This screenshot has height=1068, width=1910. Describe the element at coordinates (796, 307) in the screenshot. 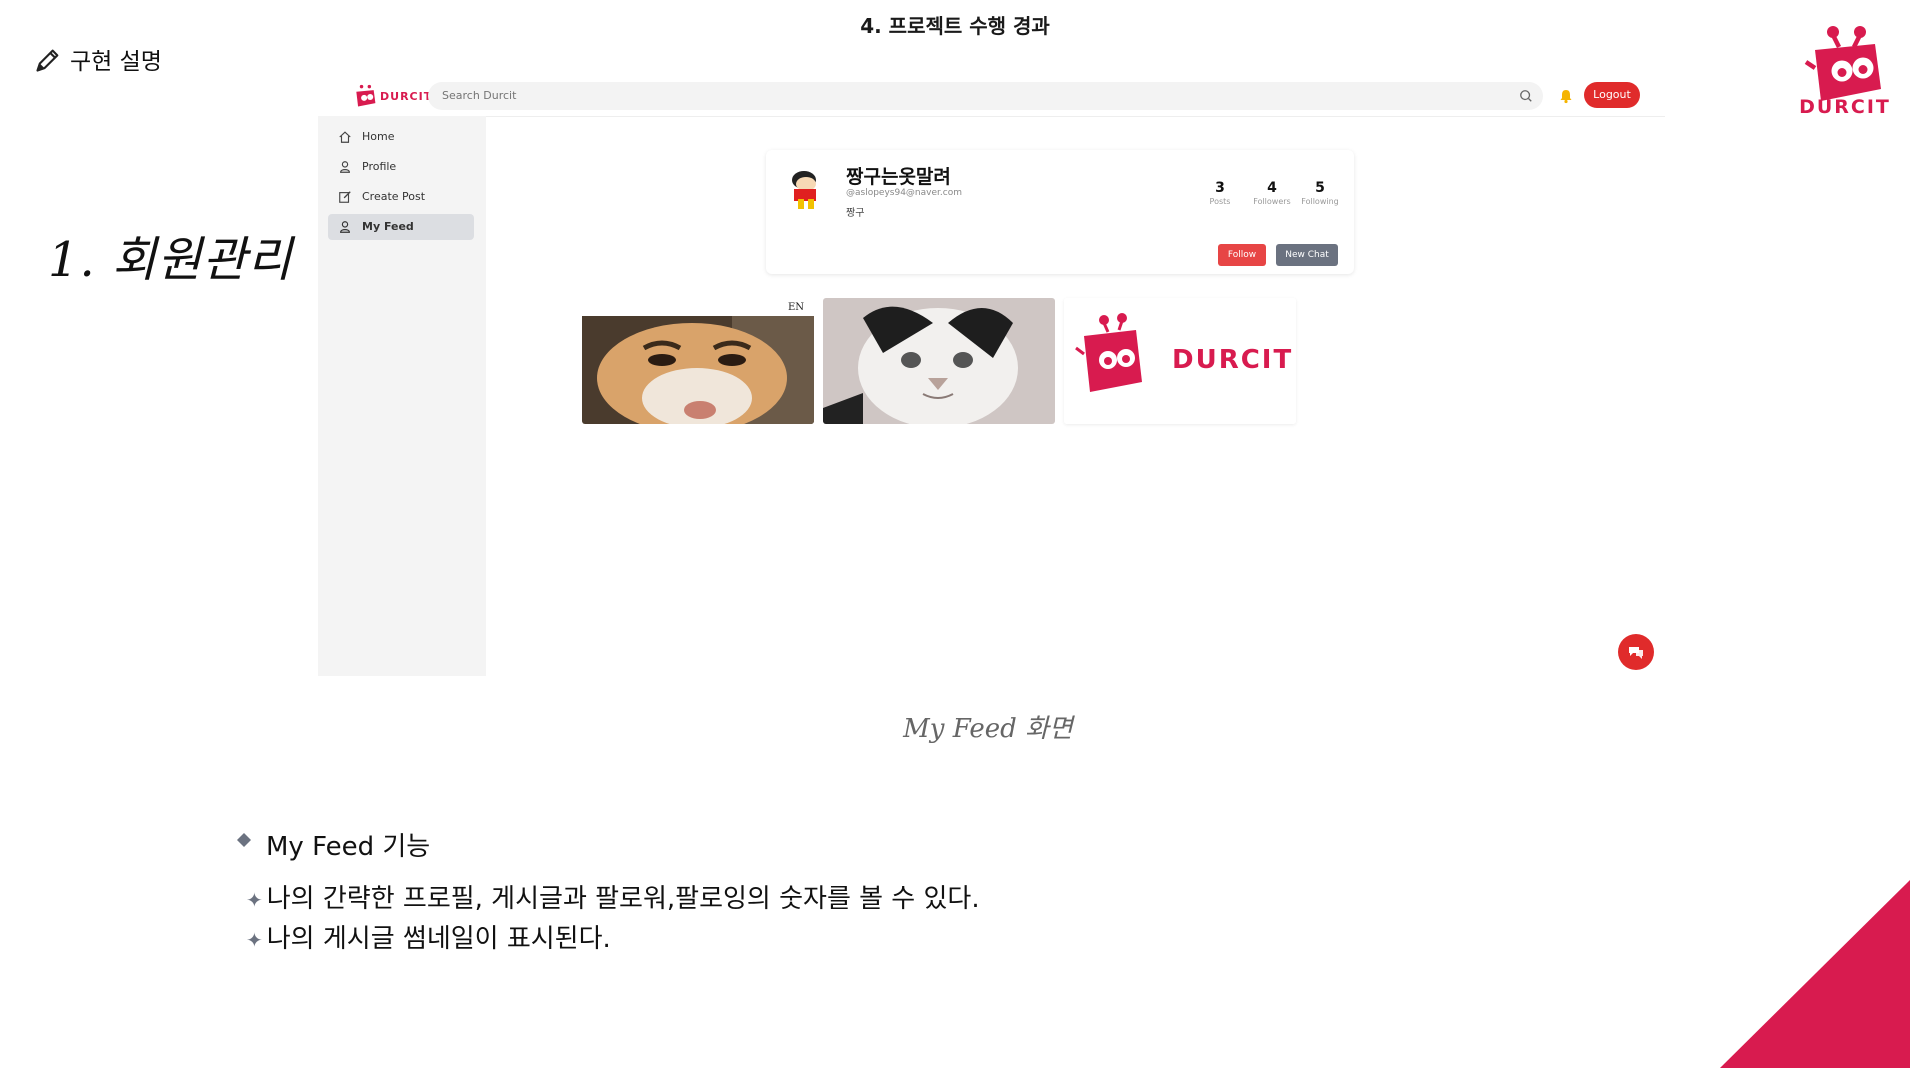

I see `thumbnail-corner-text: EN` at that location.